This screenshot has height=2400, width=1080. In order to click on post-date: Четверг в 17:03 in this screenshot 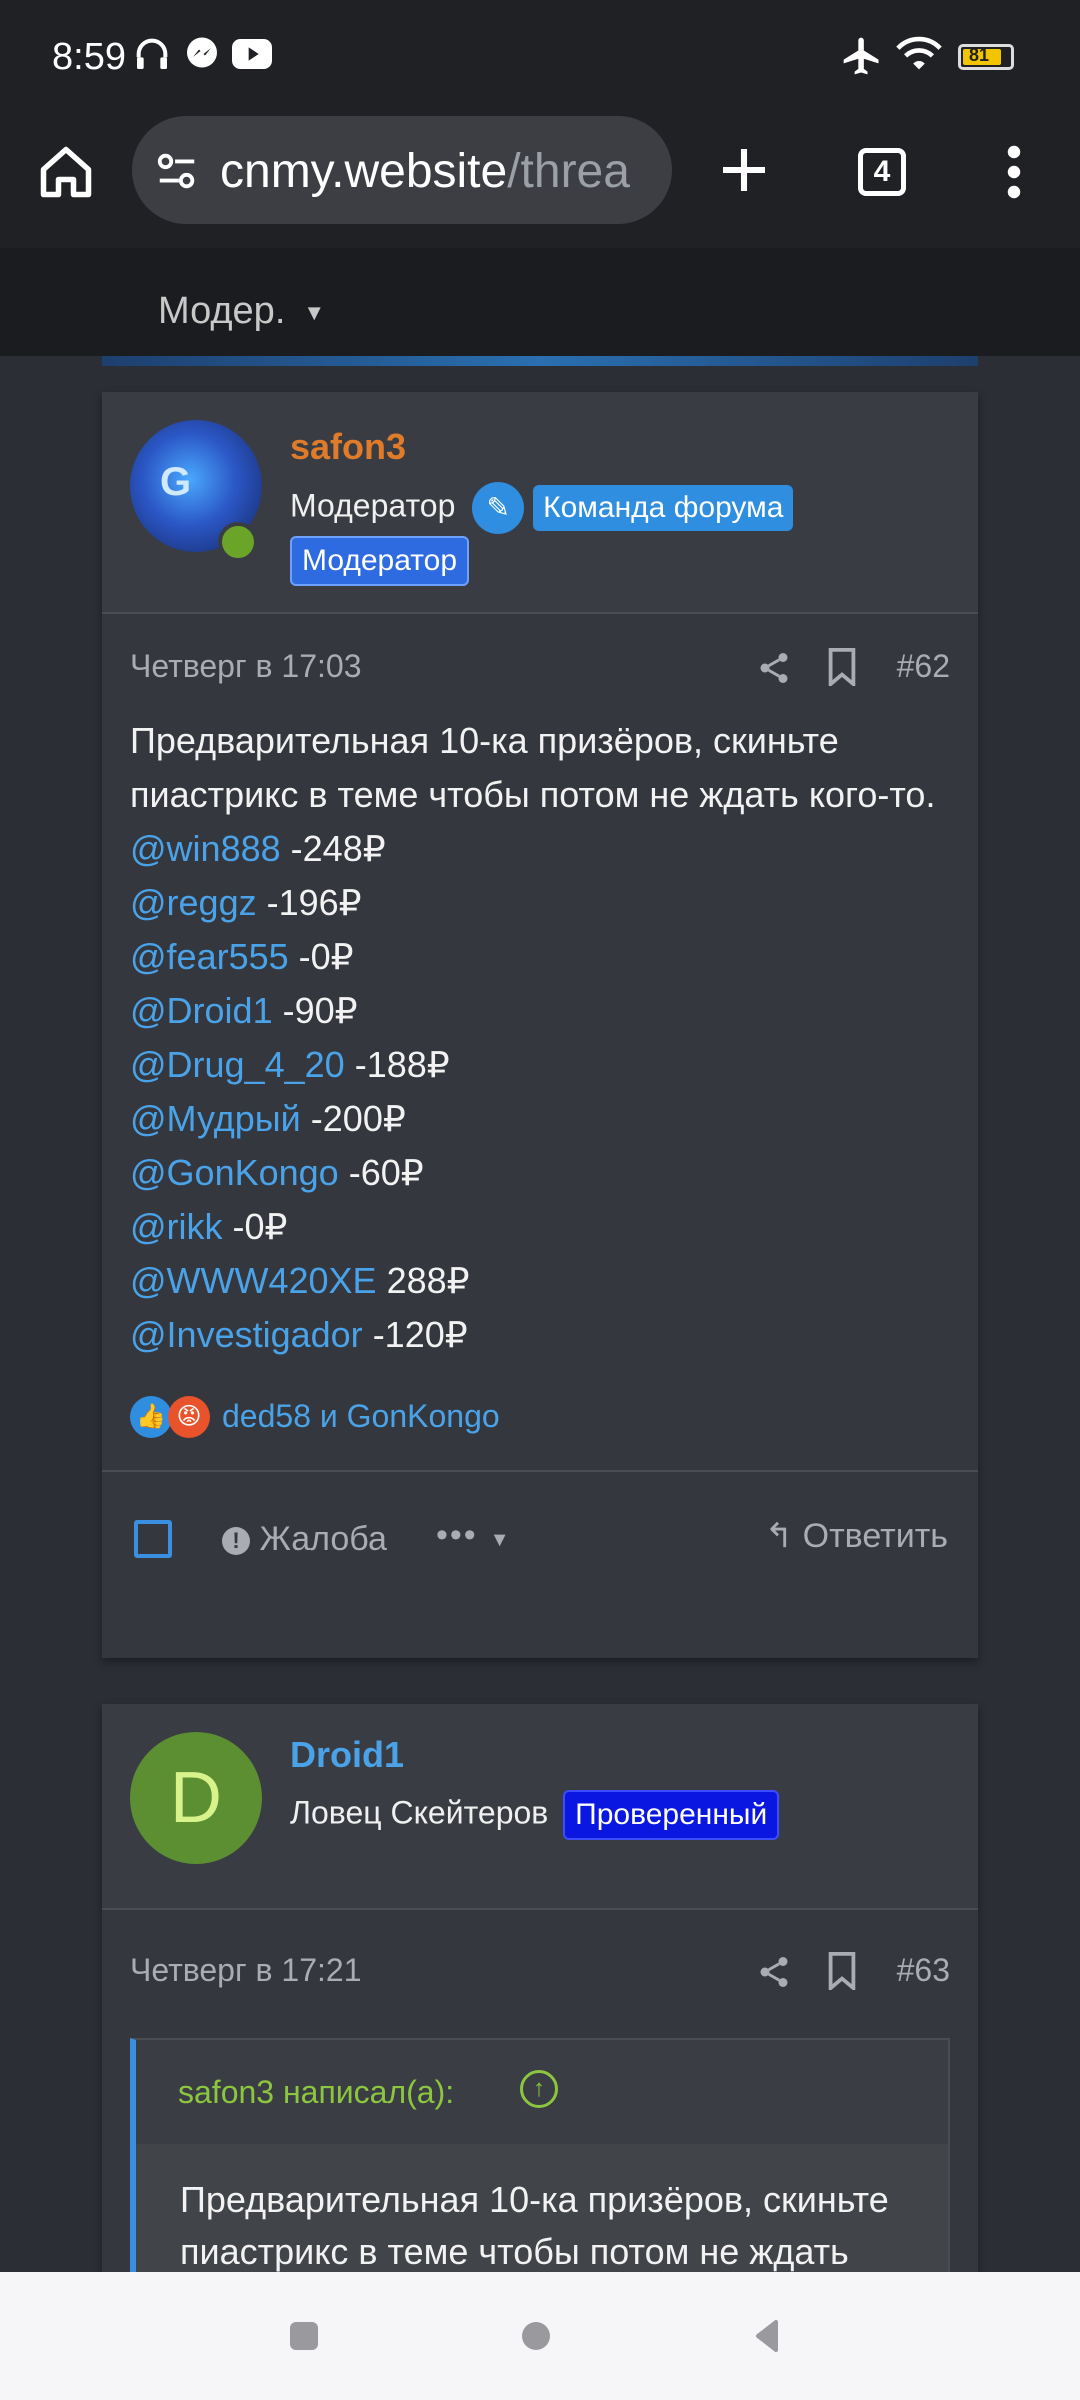, I will do `click(245, 666)`.